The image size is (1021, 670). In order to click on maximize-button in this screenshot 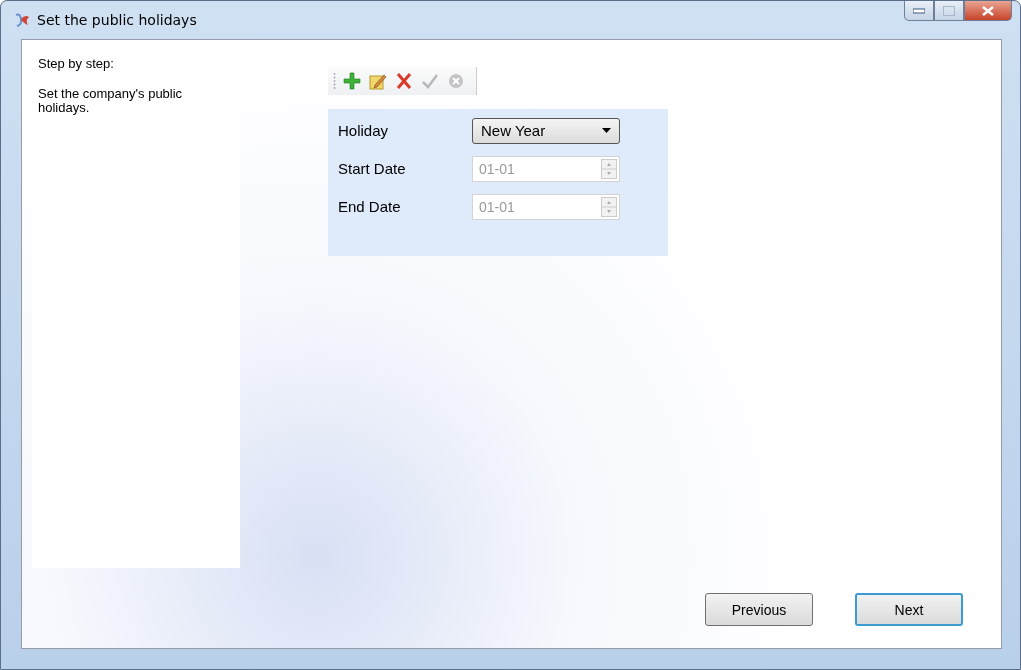, I will do `click(949, 11)`.